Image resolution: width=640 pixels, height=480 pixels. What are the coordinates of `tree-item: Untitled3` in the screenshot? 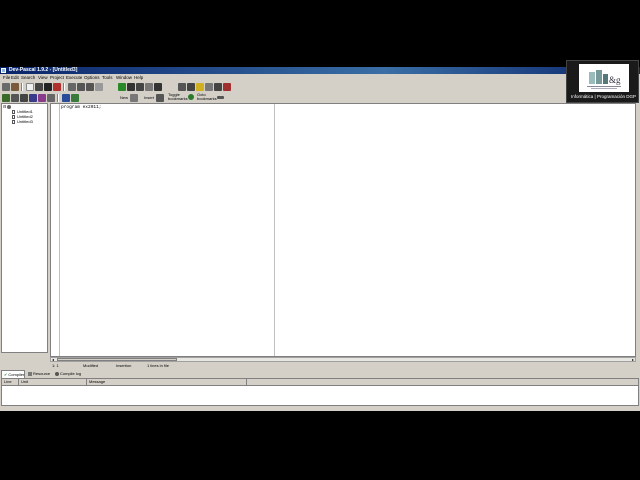 It's located at (22, 121).